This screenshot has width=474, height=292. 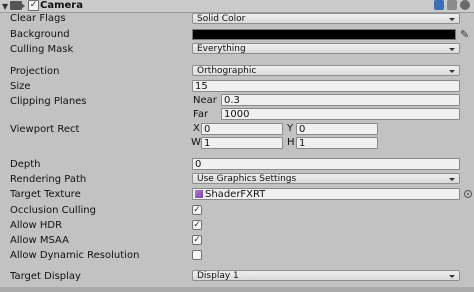 What do you see at coordinates (468, 194) in the screenshot?
I see `object-picker-icon` at bounding box center [468, 194].